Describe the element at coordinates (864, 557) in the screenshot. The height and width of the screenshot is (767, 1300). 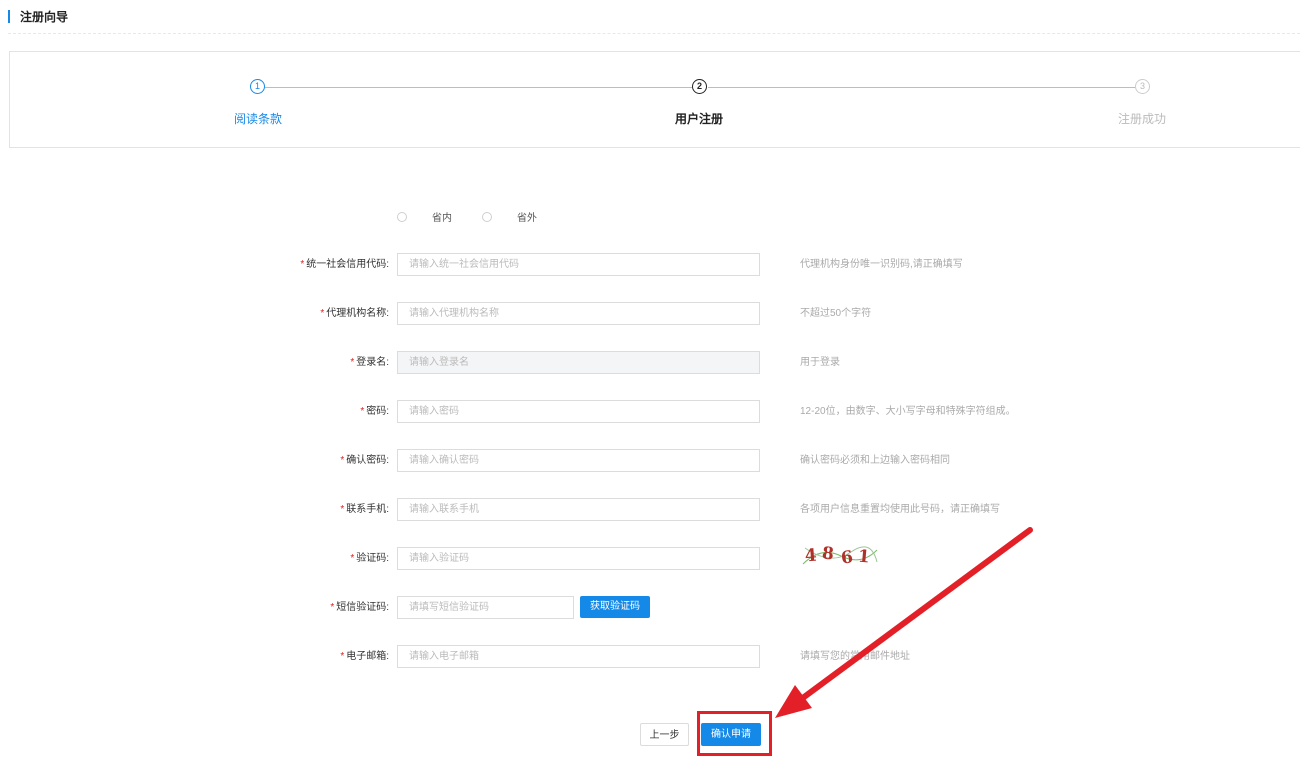
I see `svg-text: 1` at that location.